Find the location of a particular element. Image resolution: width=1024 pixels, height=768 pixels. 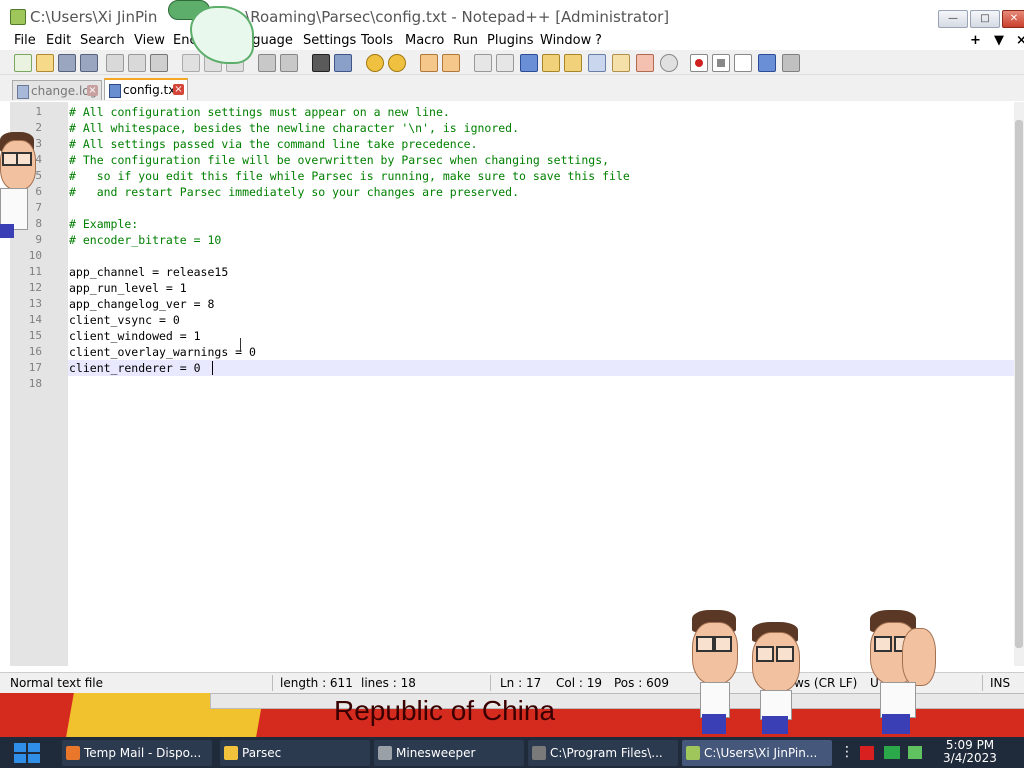

save-macro-icon is located at coordinates (791, 63).